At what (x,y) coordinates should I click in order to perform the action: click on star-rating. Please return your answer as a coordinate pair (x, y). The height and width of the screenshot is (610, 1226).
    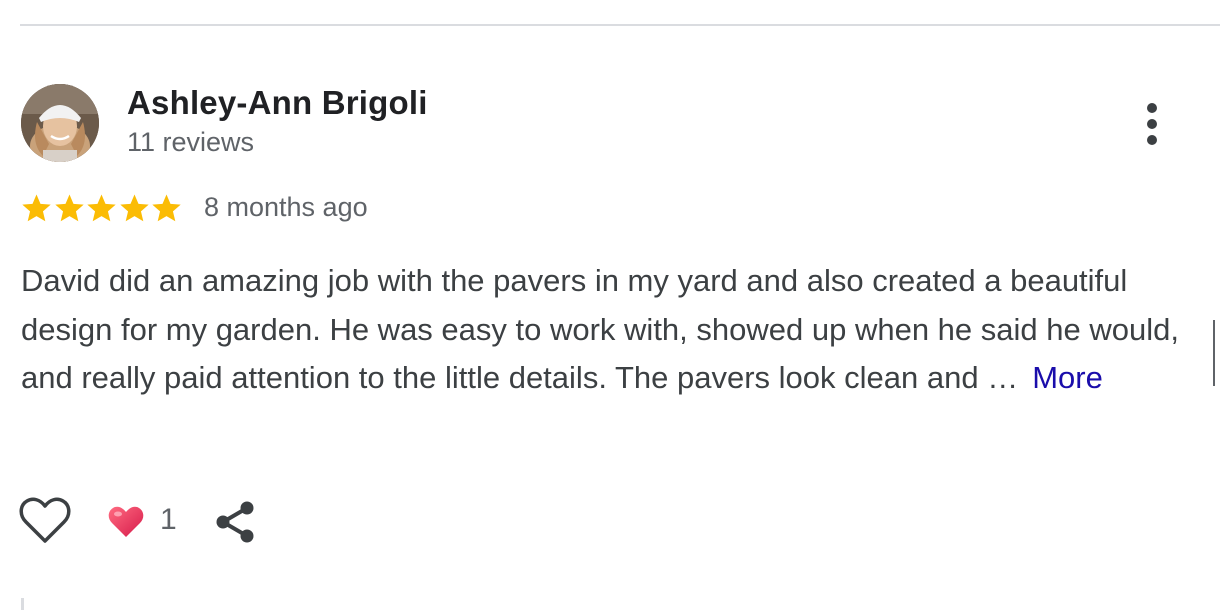
    Looking at the image, I should click on (101, 208).